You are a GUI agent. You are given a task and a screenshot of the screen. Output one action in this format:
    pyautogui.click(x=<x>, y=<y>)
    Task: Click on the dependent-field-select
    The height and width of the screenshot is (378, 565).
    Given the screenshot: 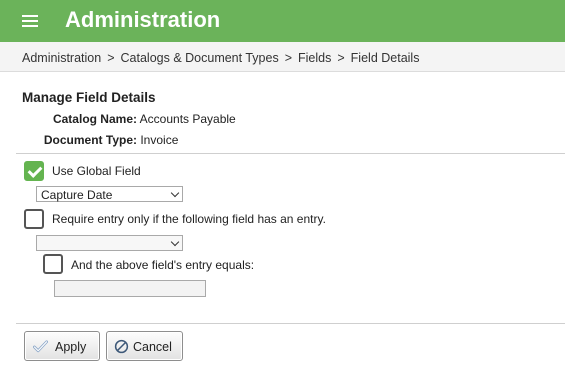 What is the action you would take?
    pyautogui.click(x=109, y=243)
    